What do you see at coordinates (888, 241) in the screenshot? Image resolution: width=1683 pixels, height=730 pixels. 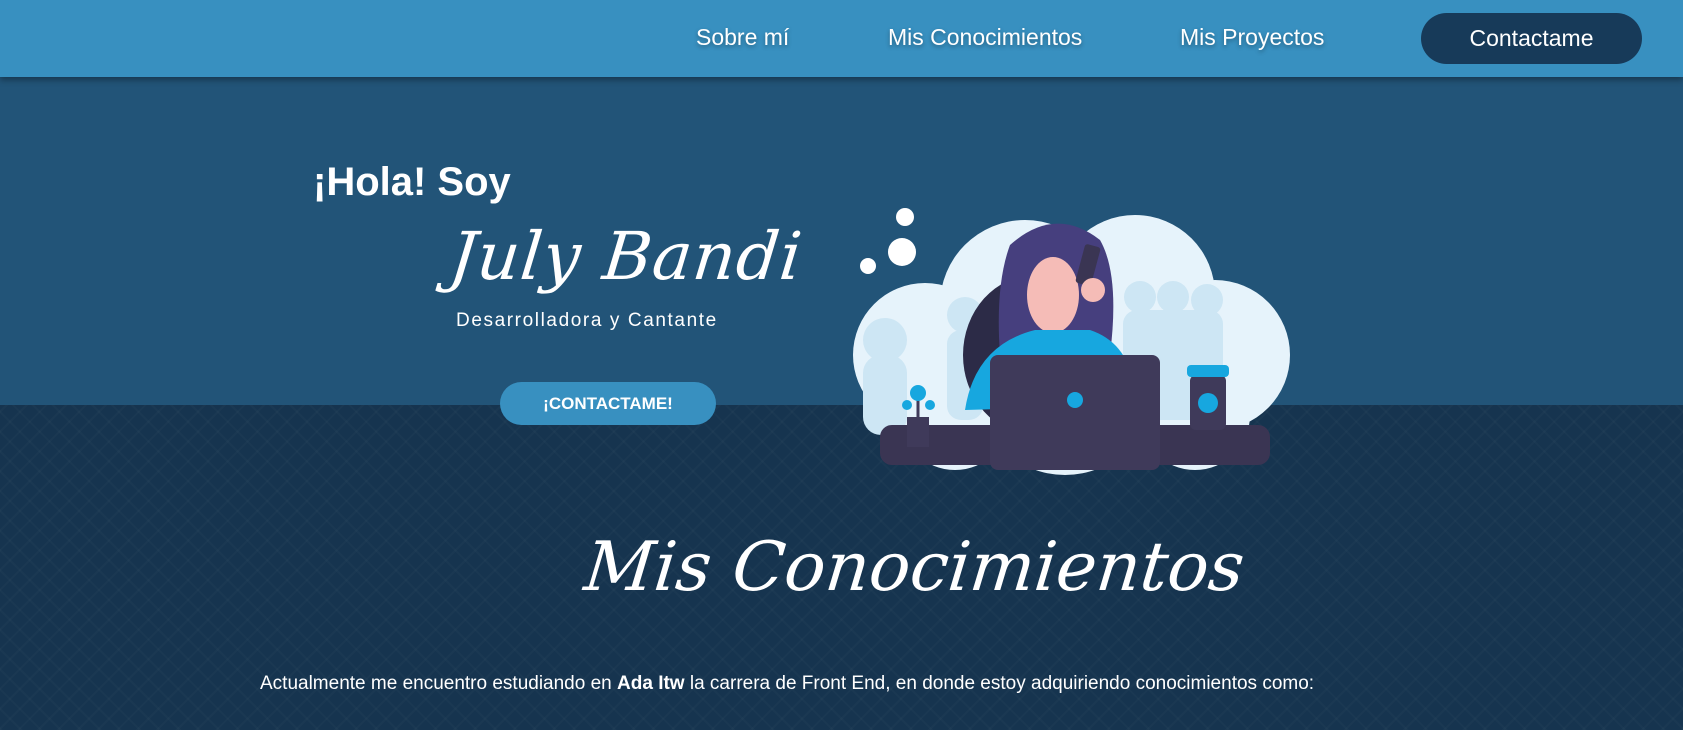 I see `bubbles-decoration` at bounding box center [888, 241].